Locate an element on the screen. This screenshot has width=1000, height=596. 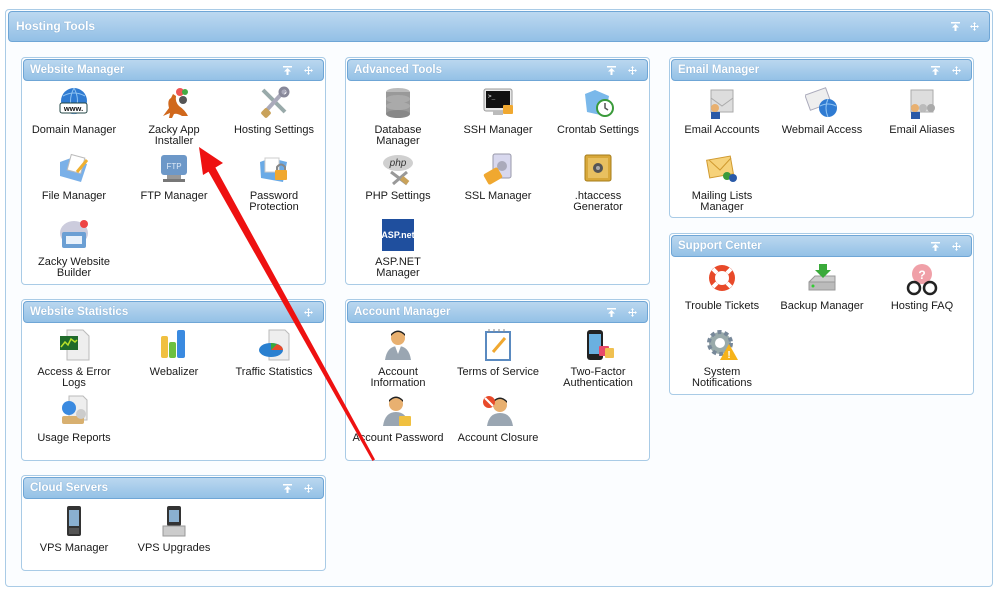
tool-domain-manager: www. Domain Manager is located at coordinates (74, 111).